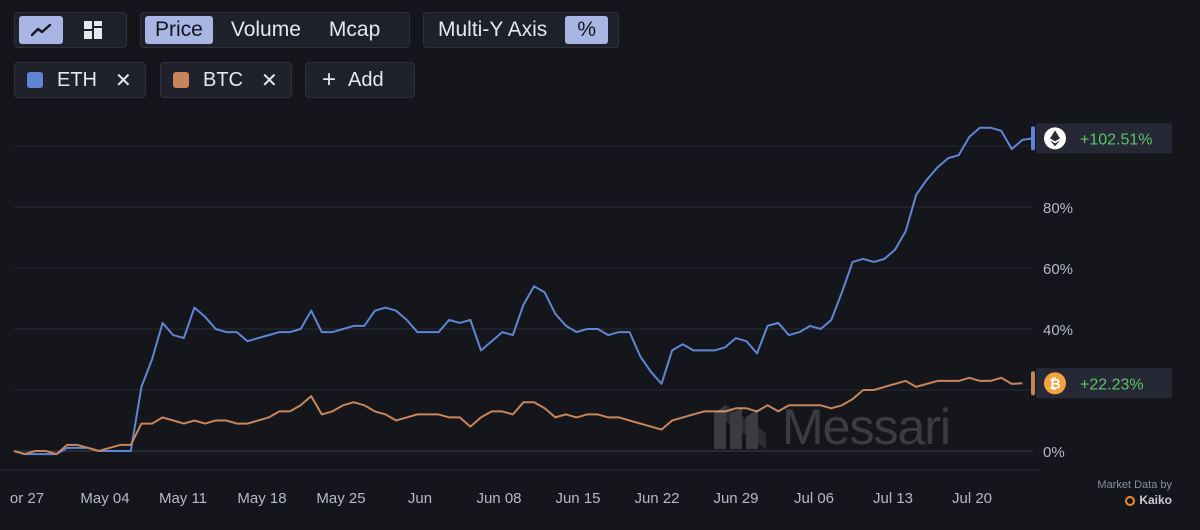  Describe the element at coordinates (518, 416) in the screenshot. I see `series-line-btc` at that location.